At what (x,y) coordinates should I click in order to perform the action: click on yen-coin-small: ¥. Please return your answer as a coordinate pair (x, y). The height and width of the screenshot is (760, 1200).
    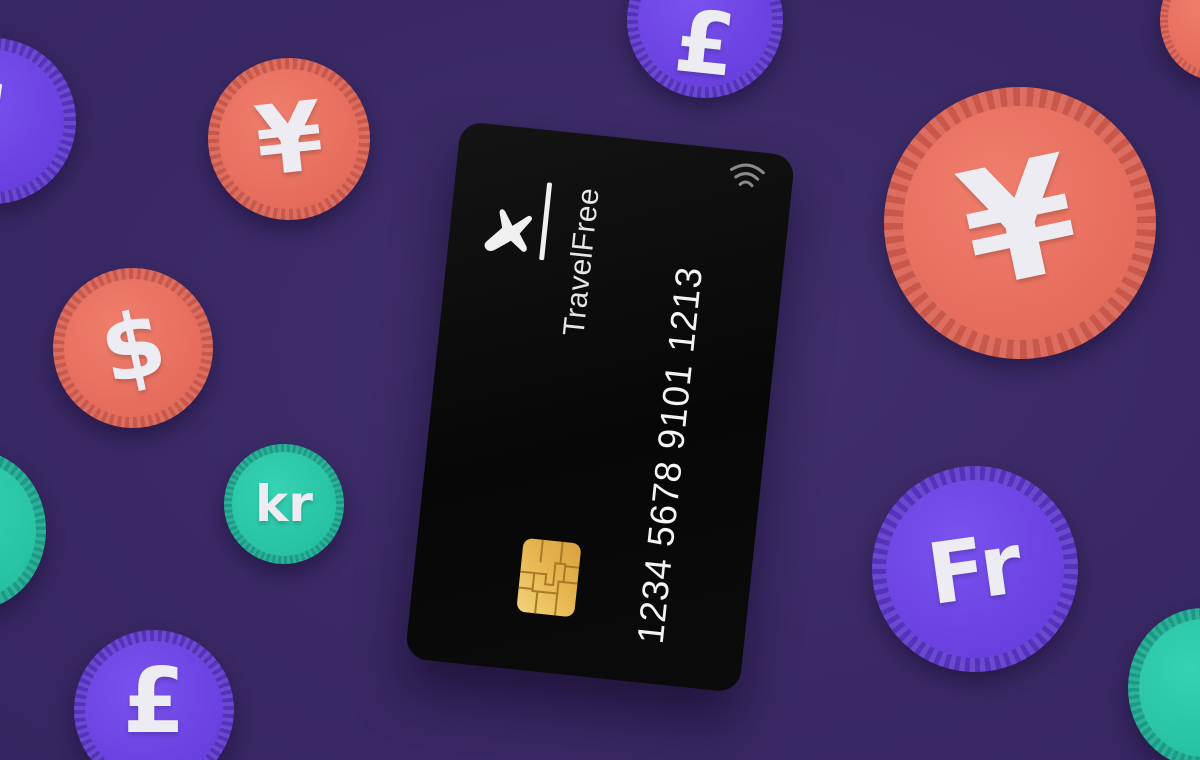
    Looking at the image, I should click on (289, 139).